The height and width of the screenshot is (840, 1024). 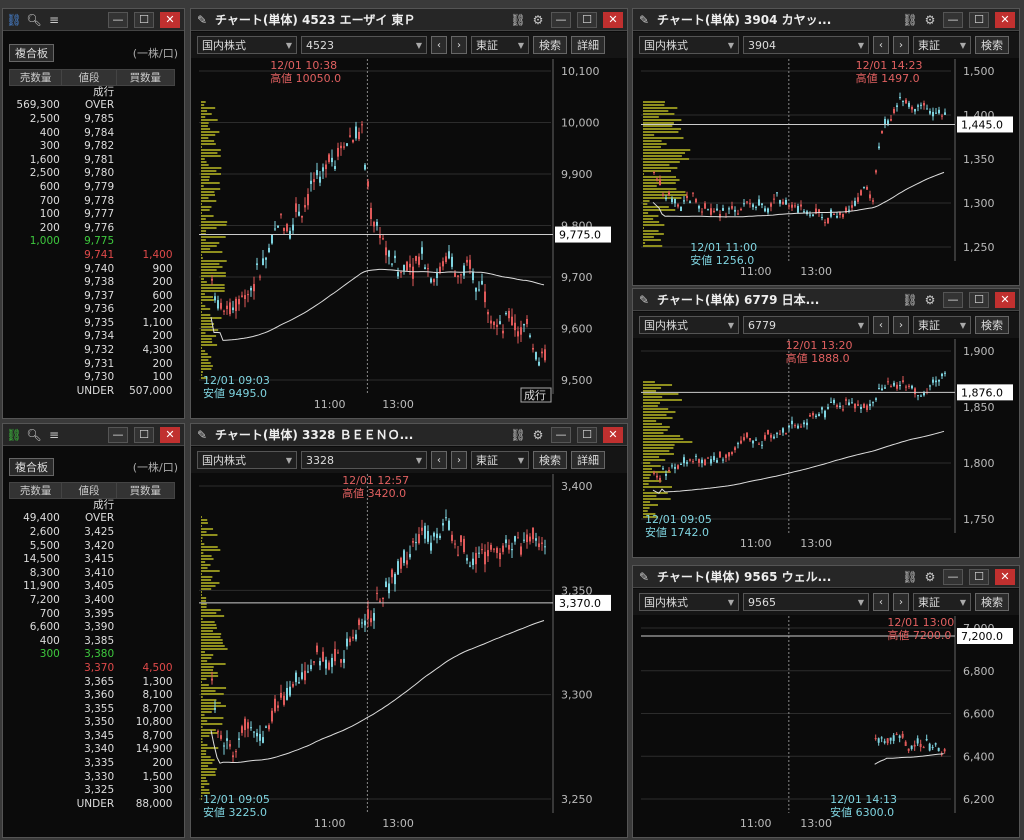 I want to click on composite-board-button: 複合板, so click(x=31, y=53).